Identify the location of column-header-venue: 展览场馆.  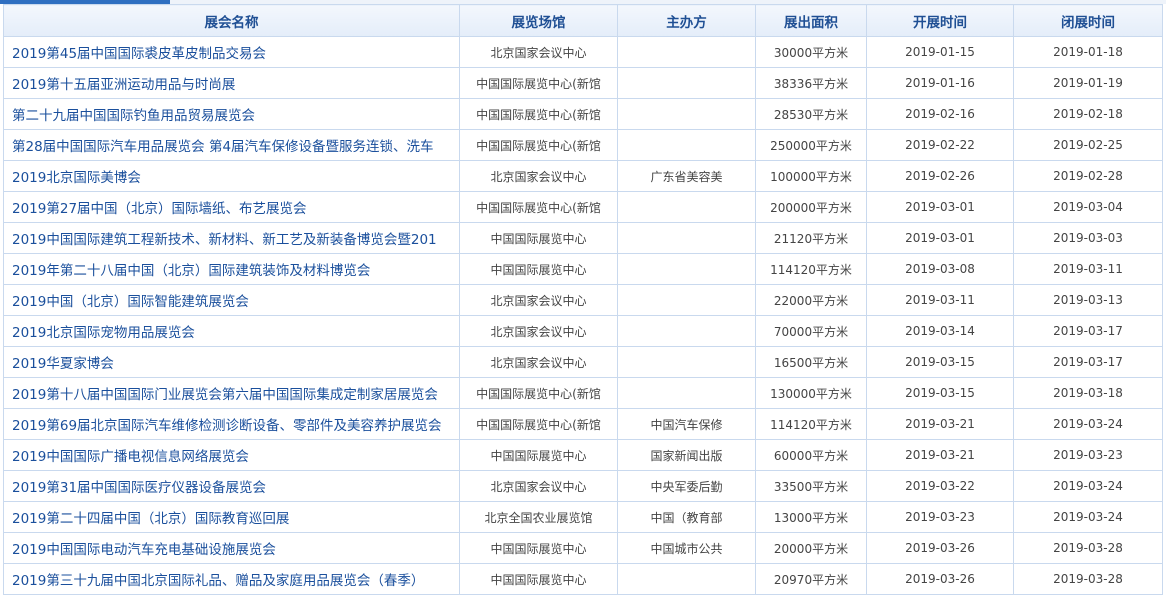
(538, 20).